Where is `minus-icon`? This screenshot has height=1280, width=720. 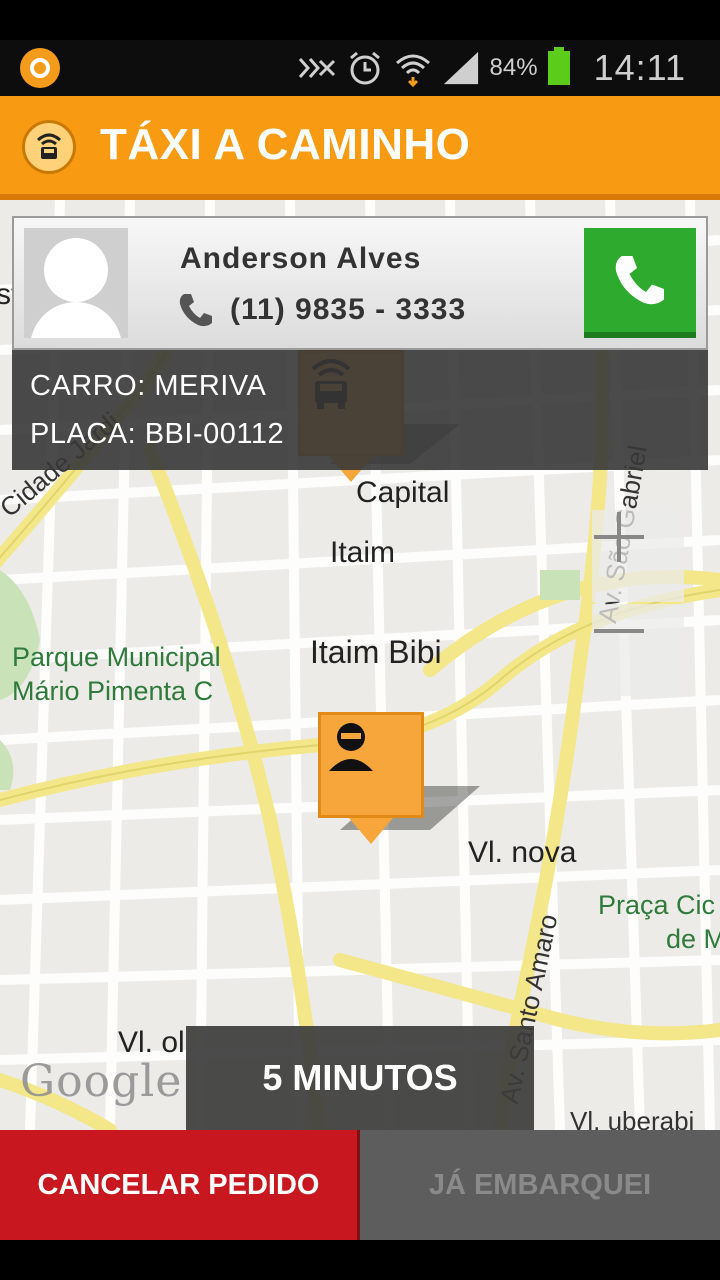 minus-icon is located at coordinates (619, 631).